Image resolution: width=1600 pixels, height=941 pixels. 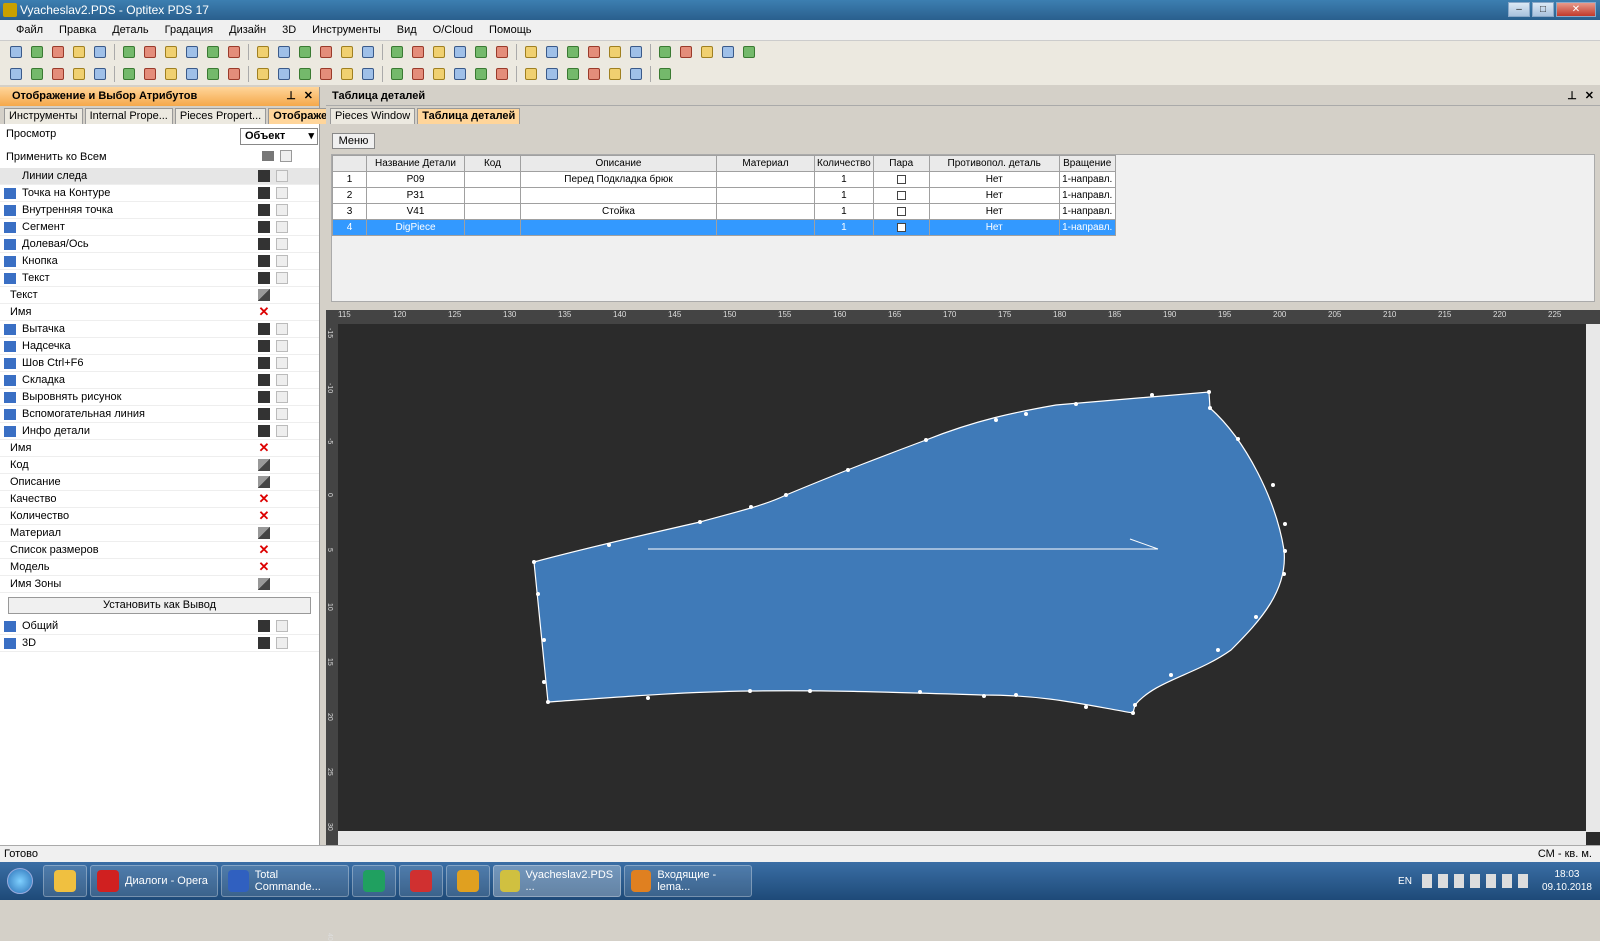 I want to click on menu-item: O/Cloud, so click(x=453, y=30).